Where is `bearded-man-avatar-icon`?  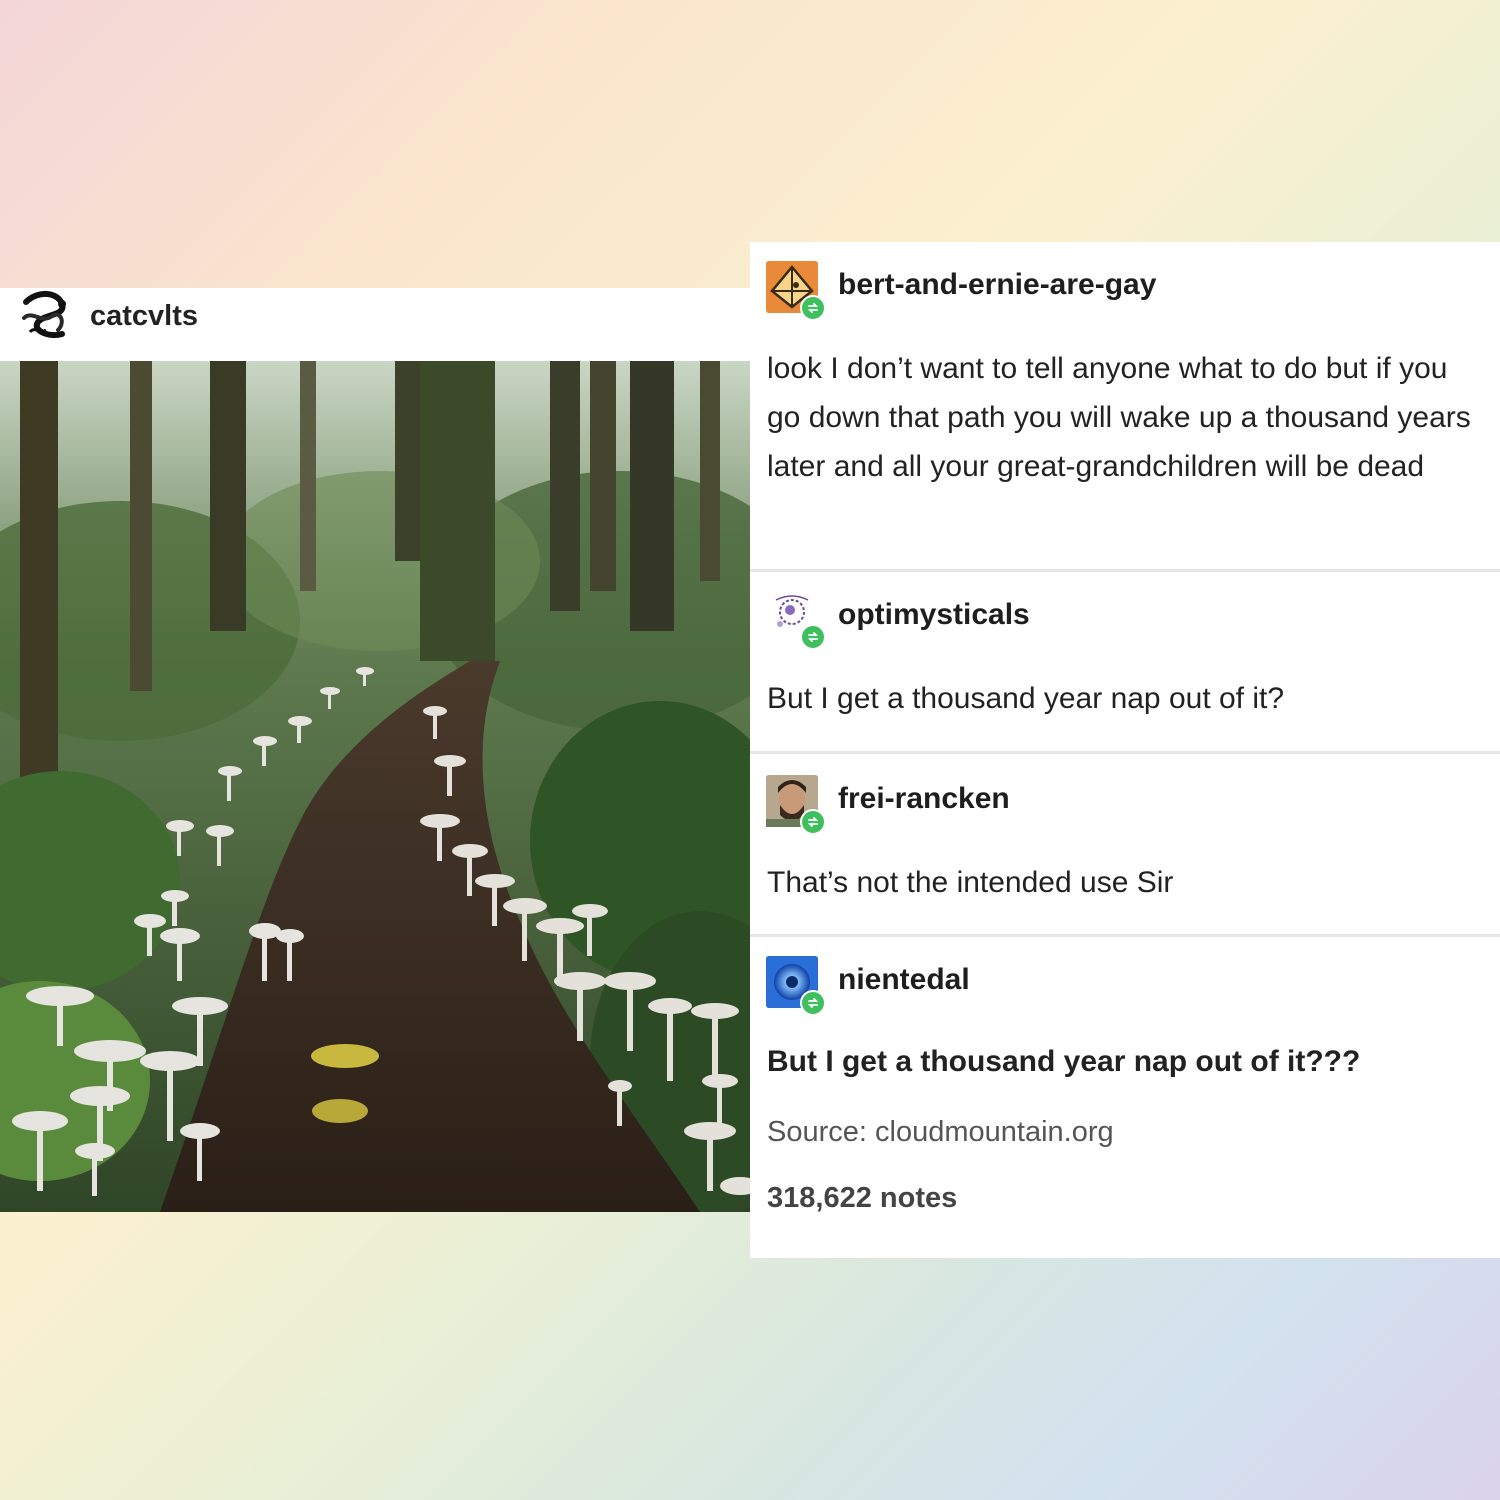 bearded-man-avatar-icon is located at coordinates (796, 805).